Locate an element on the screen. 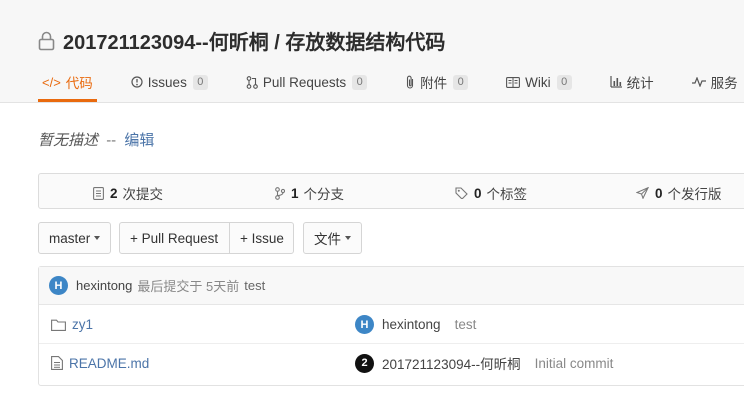 The width and height of the screenshot is (744, 398). commit-time: 最后提交于 5天前 is located at coordinates (188, 286).